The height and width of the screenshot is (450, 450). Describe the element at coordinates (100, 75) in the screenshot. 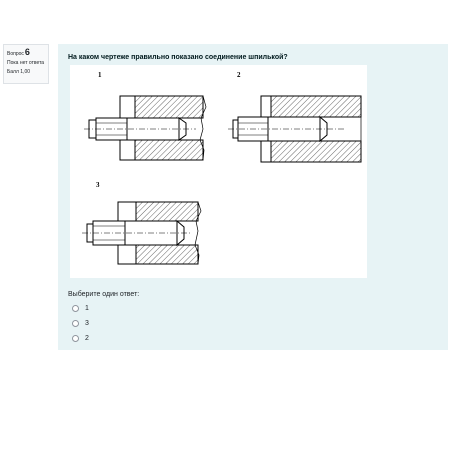

I see `drawing-1-label: 1` at that location.